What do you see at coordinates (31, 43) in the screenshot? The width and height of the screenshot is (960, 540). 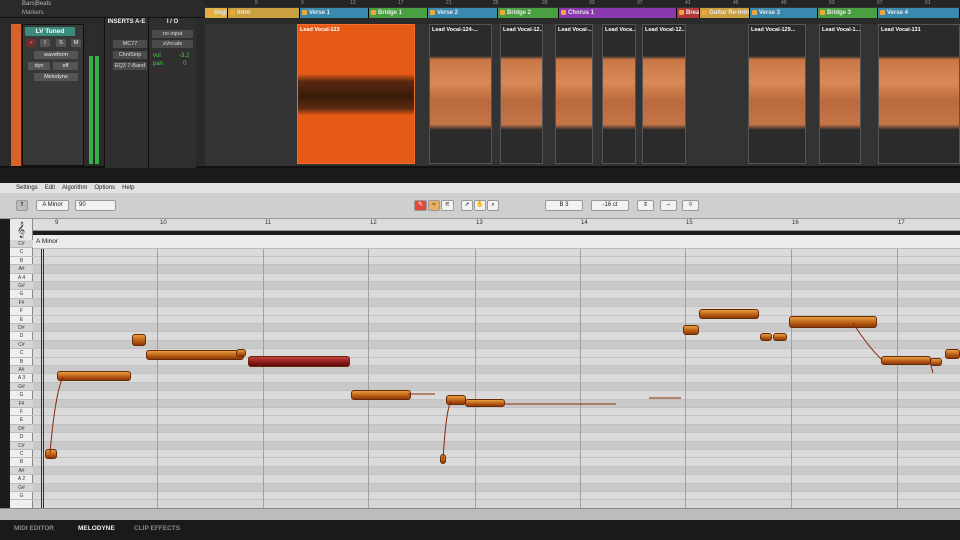 I see `record-enable-button: ●` at bounding box center [31, 43].